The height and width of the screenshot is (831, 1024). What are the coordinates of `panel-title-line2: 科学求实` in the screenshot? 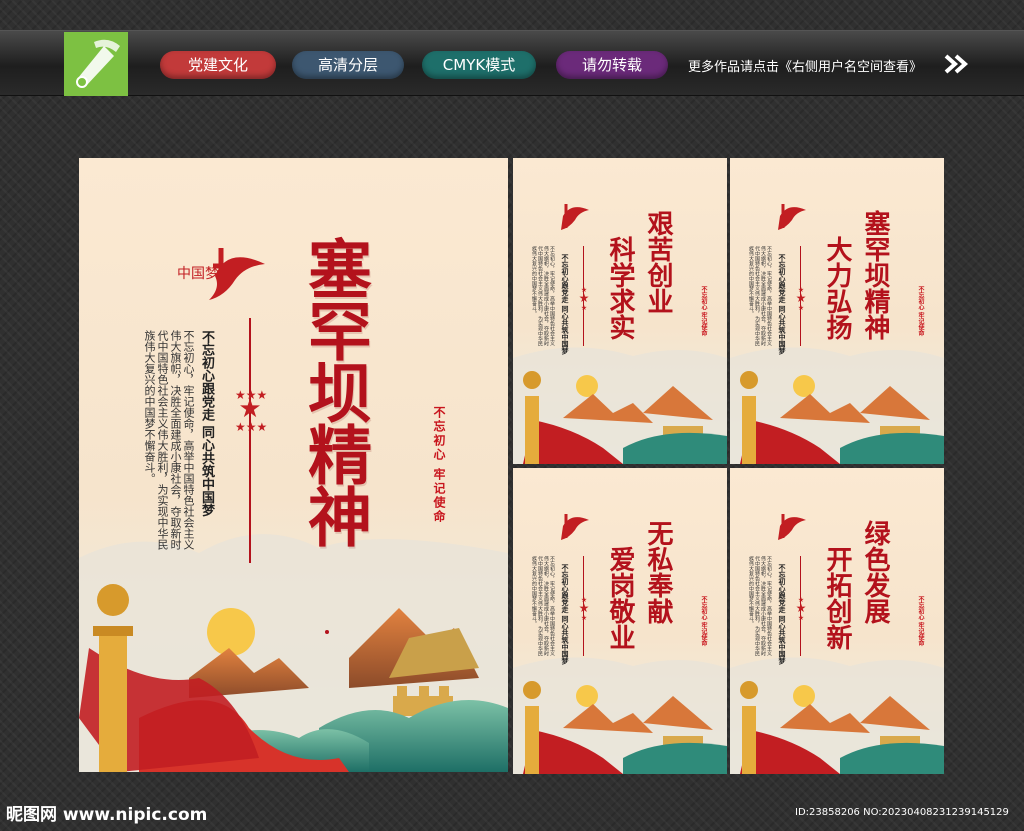 It's located at (620, 288).